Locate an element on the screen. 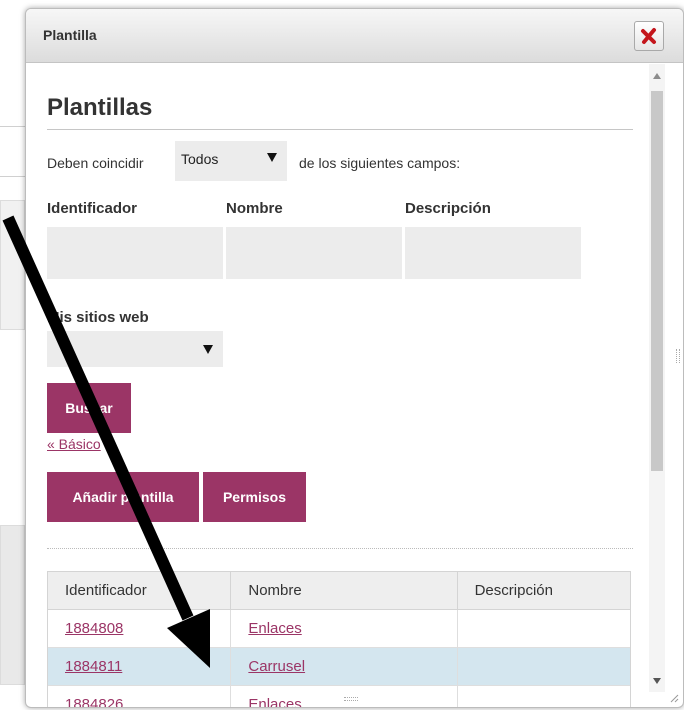  row-id-link: 1884826 is located at coordinates (94, 701).